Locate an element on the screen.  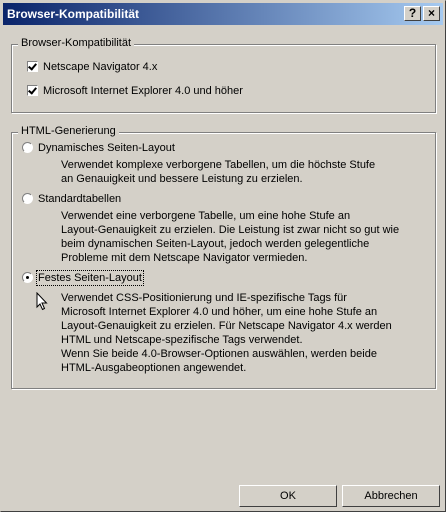
radio-standard-icon is located at coordinates (27, 198).